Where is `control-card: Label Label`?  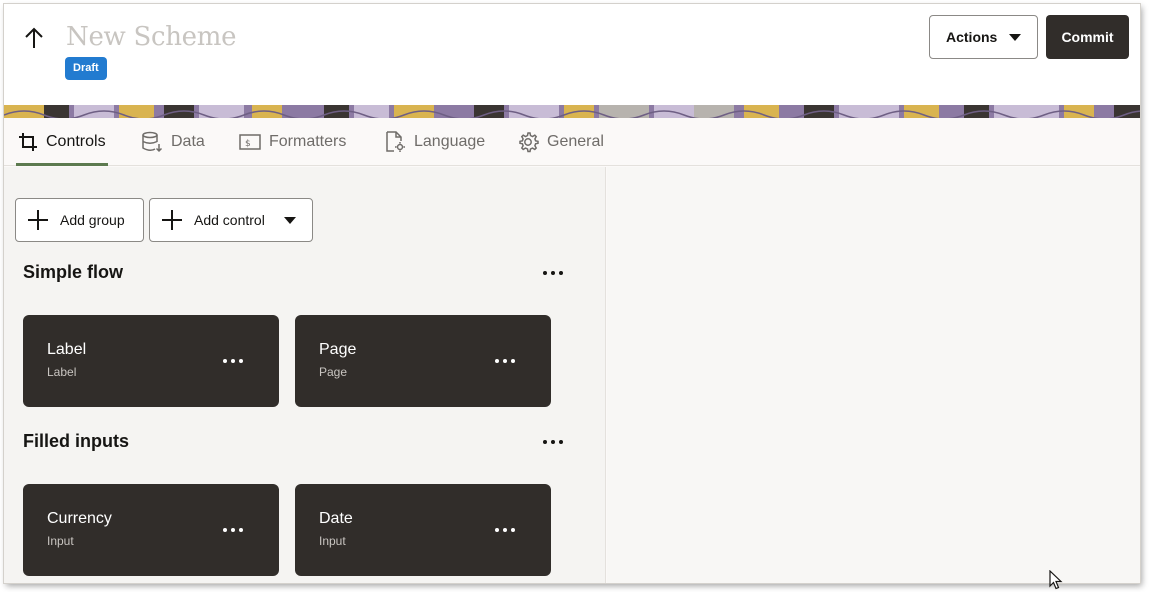 control-card: Label Label is located at coordinates (151, 361).